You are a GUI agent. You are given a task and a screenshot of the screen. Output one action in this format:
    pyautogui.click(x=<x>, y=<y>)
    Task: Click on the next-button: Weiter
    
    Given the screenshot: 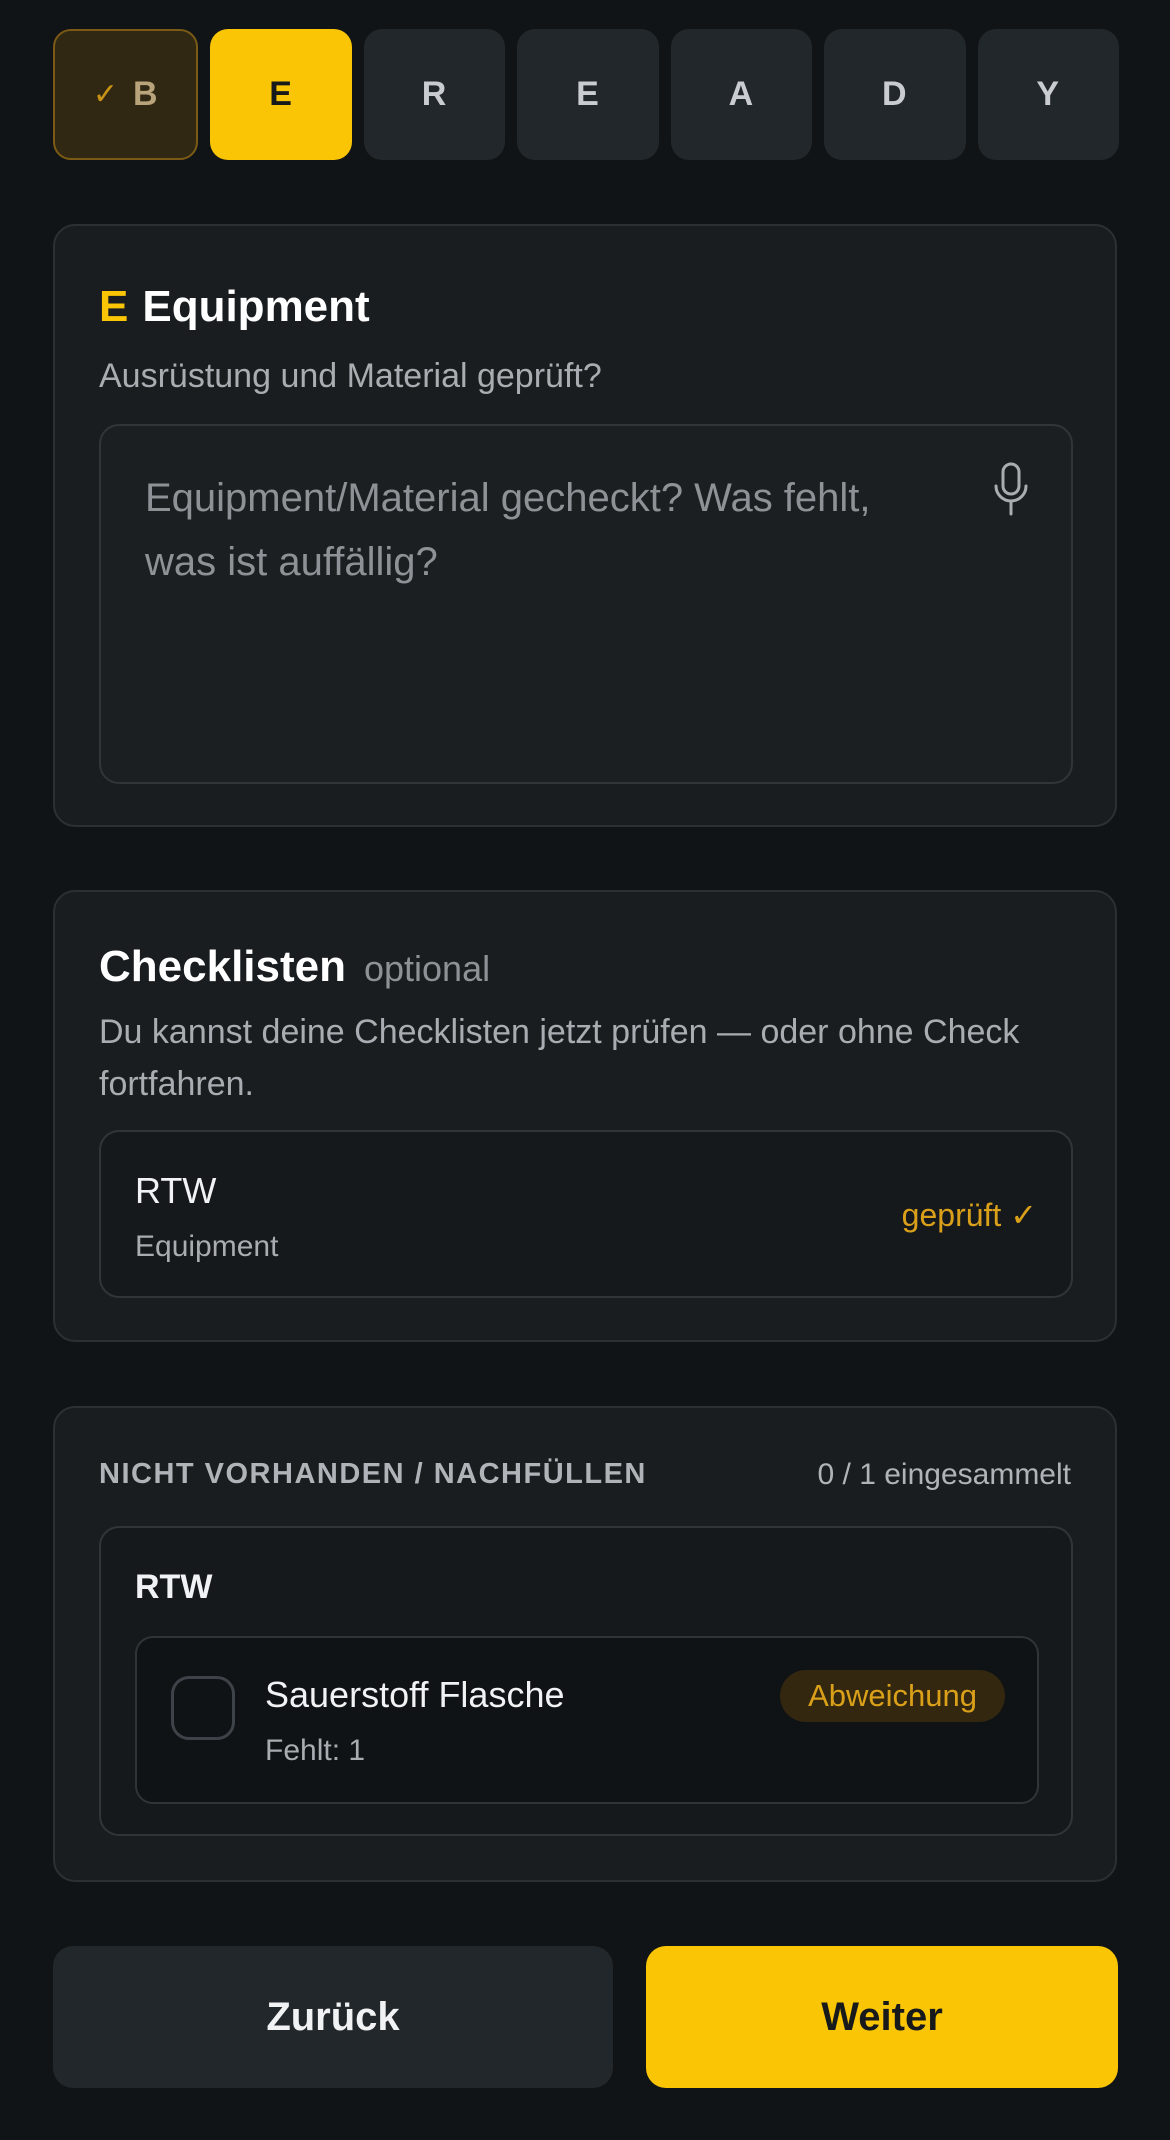 What is the action you would take?
    pyautogui.click(x=882, y=2017)
    